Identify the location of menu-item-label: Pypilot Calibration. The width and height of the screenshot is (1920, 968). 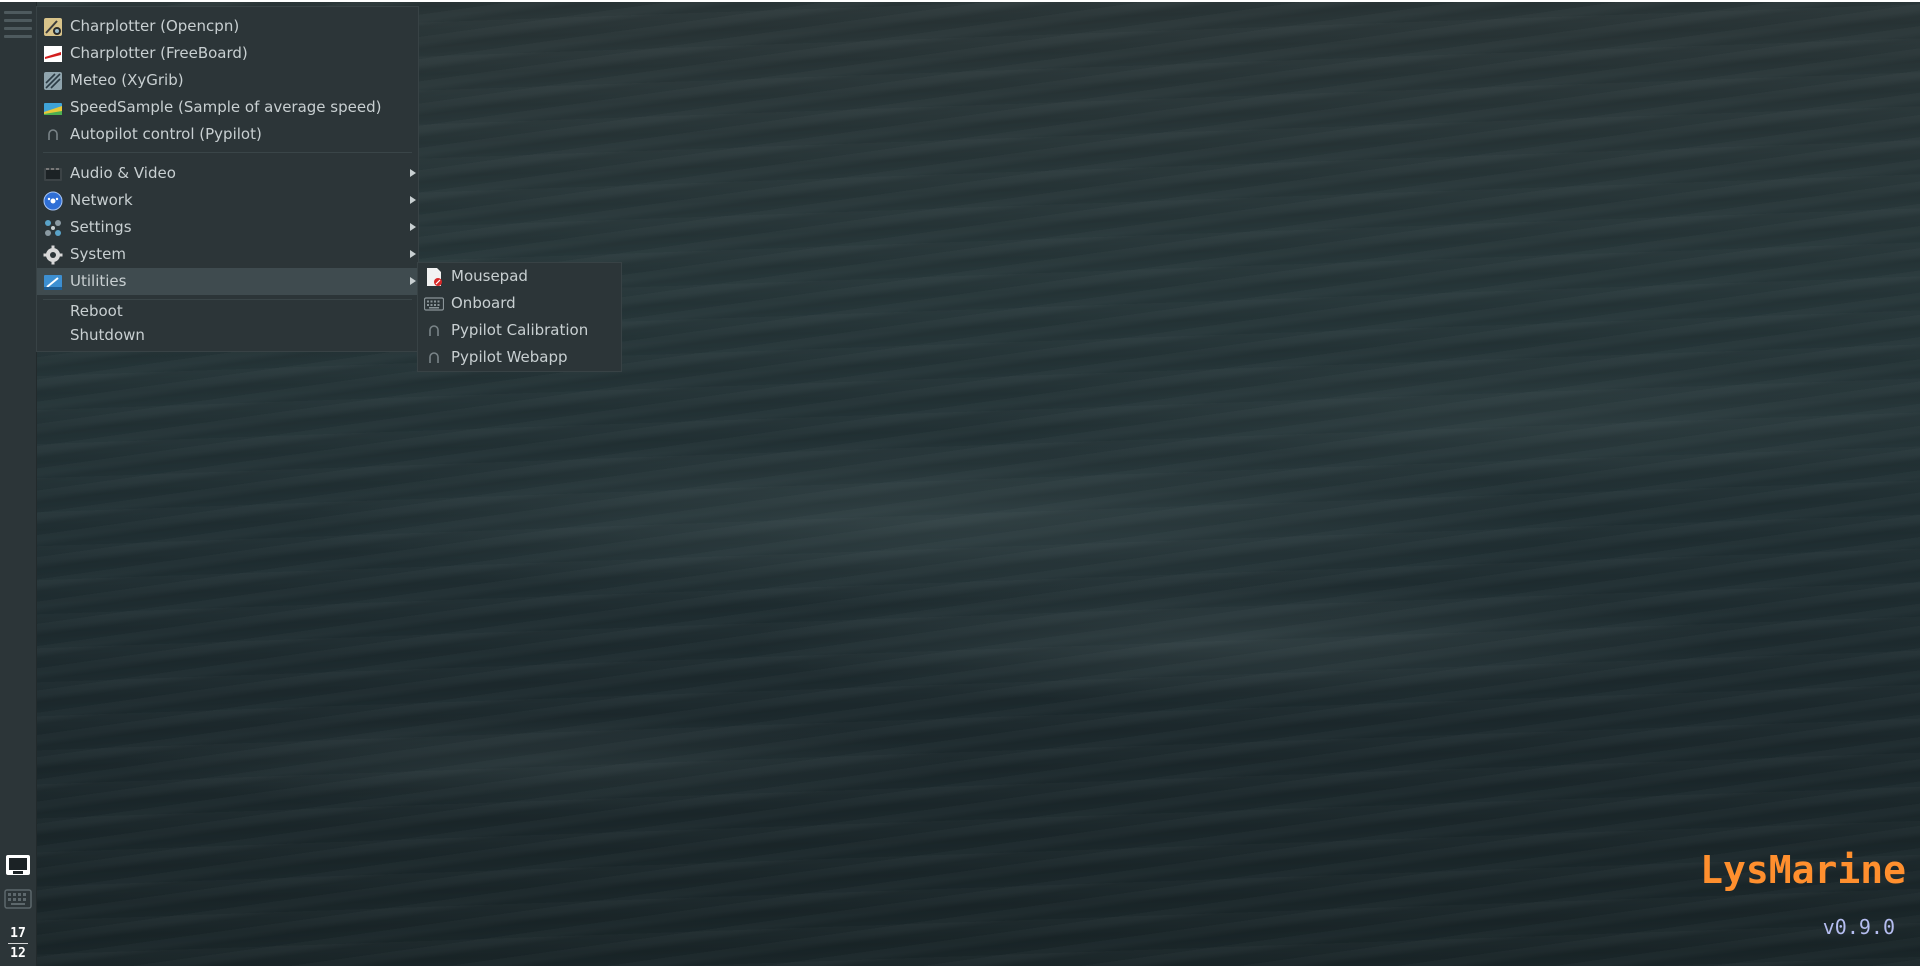
(520, 330).